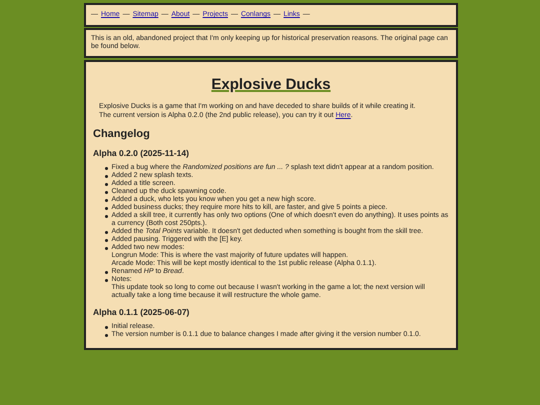 This screenshot has height=405, width=540. Describe the element at coordinates (122, 134) in the screenshot. I see `section-heading: Changelog` at that location.